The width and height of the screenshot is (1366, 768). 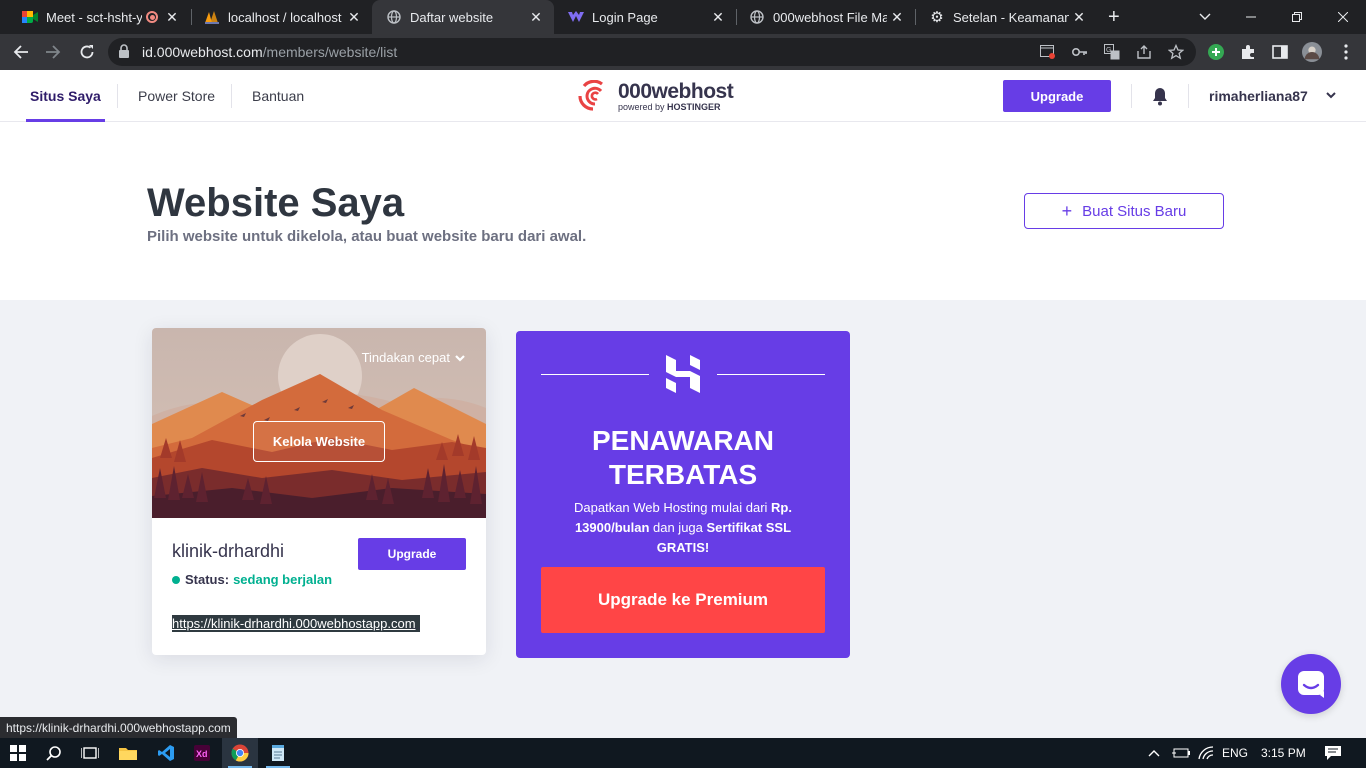 What do you see at coordinates (207, 579) in the screenshot?
I see `status-label: Status:` at bounding box center [207, 579].